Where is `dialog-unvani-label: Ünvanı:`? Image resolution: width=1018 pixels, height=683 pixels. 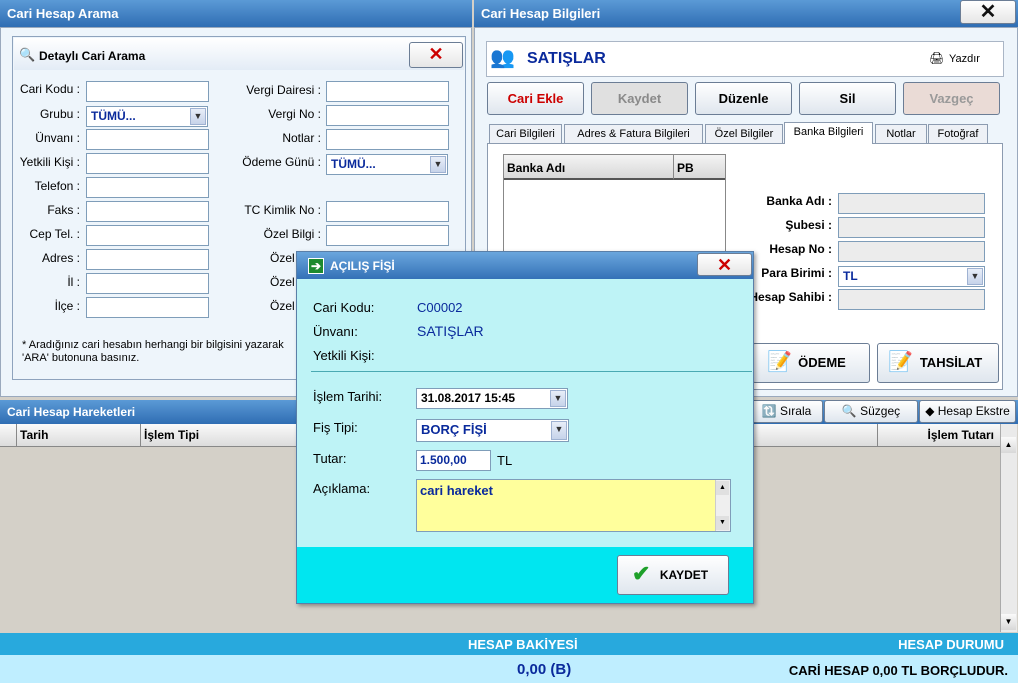
dialog-unvani-label: Ünvanı: is located at coordinates (335, 331).